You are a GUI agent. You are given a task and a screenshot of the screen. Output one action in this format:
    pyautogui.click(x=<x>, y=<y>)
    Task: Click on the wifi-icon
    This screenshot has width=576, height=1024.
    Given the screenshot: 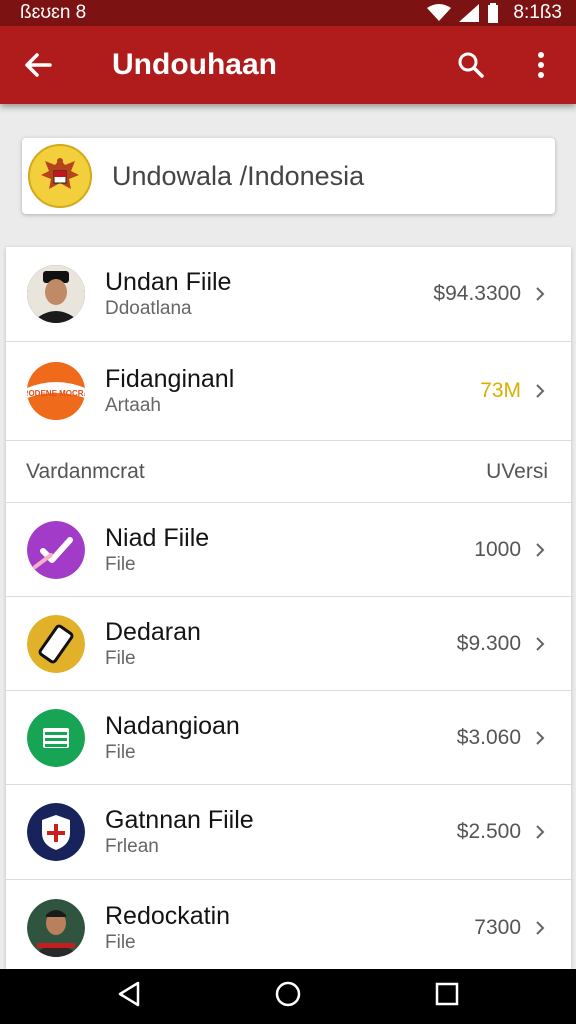 What is the action you would take?
    pyautogui.click(x=439, y=13)
    